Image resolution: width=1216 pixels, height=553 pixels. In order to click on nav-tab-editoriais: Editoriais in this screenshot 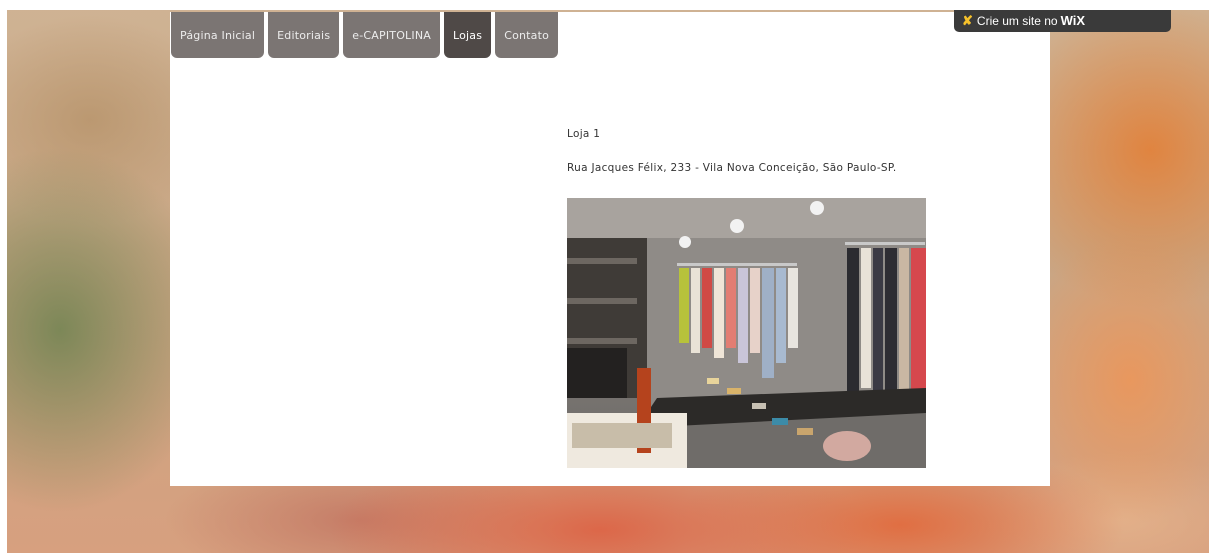, I will do `click(304, 35)`.